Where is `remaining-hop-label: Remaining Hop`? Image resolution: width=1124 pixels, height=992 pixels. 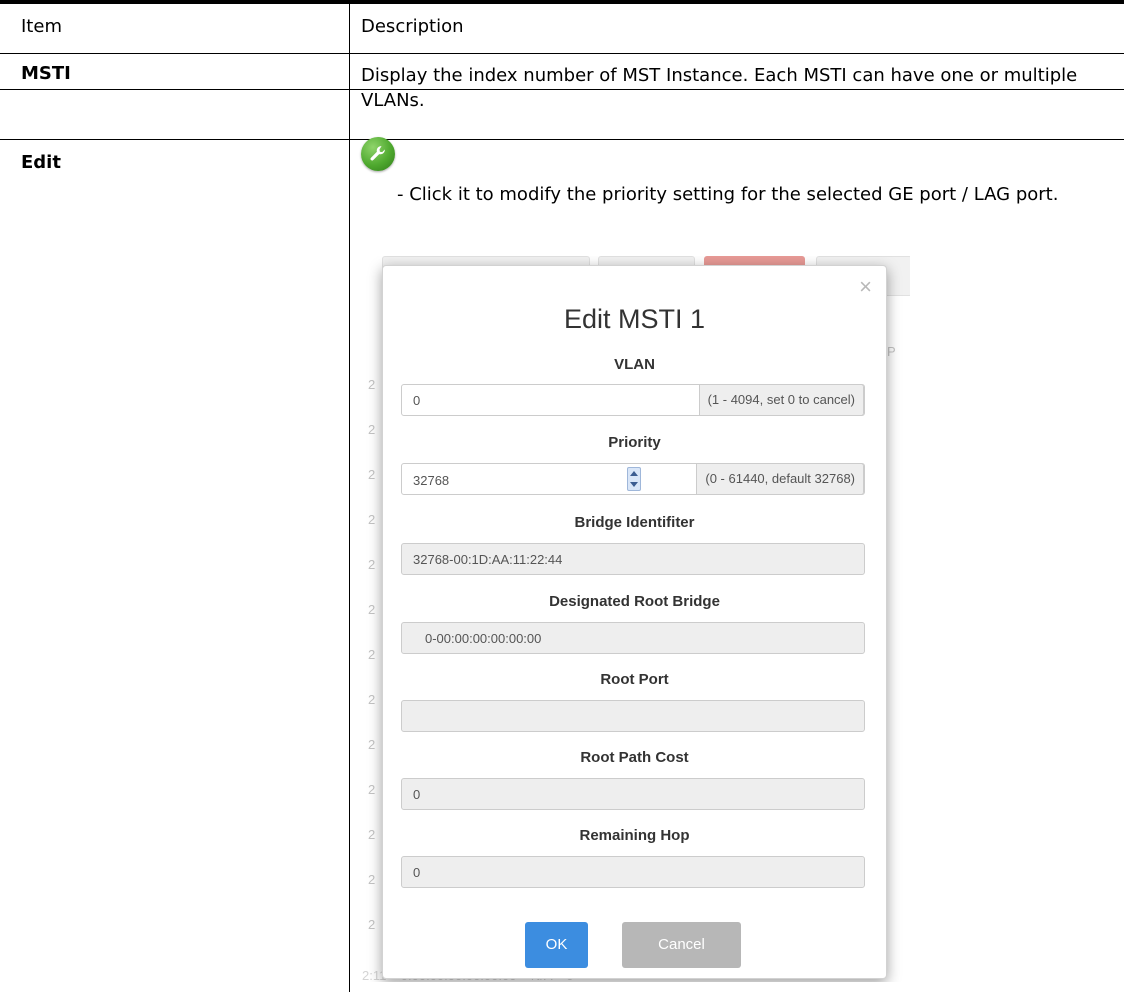 remaining-hop-label: Remaining Hop is located at coordinates (634, 835).